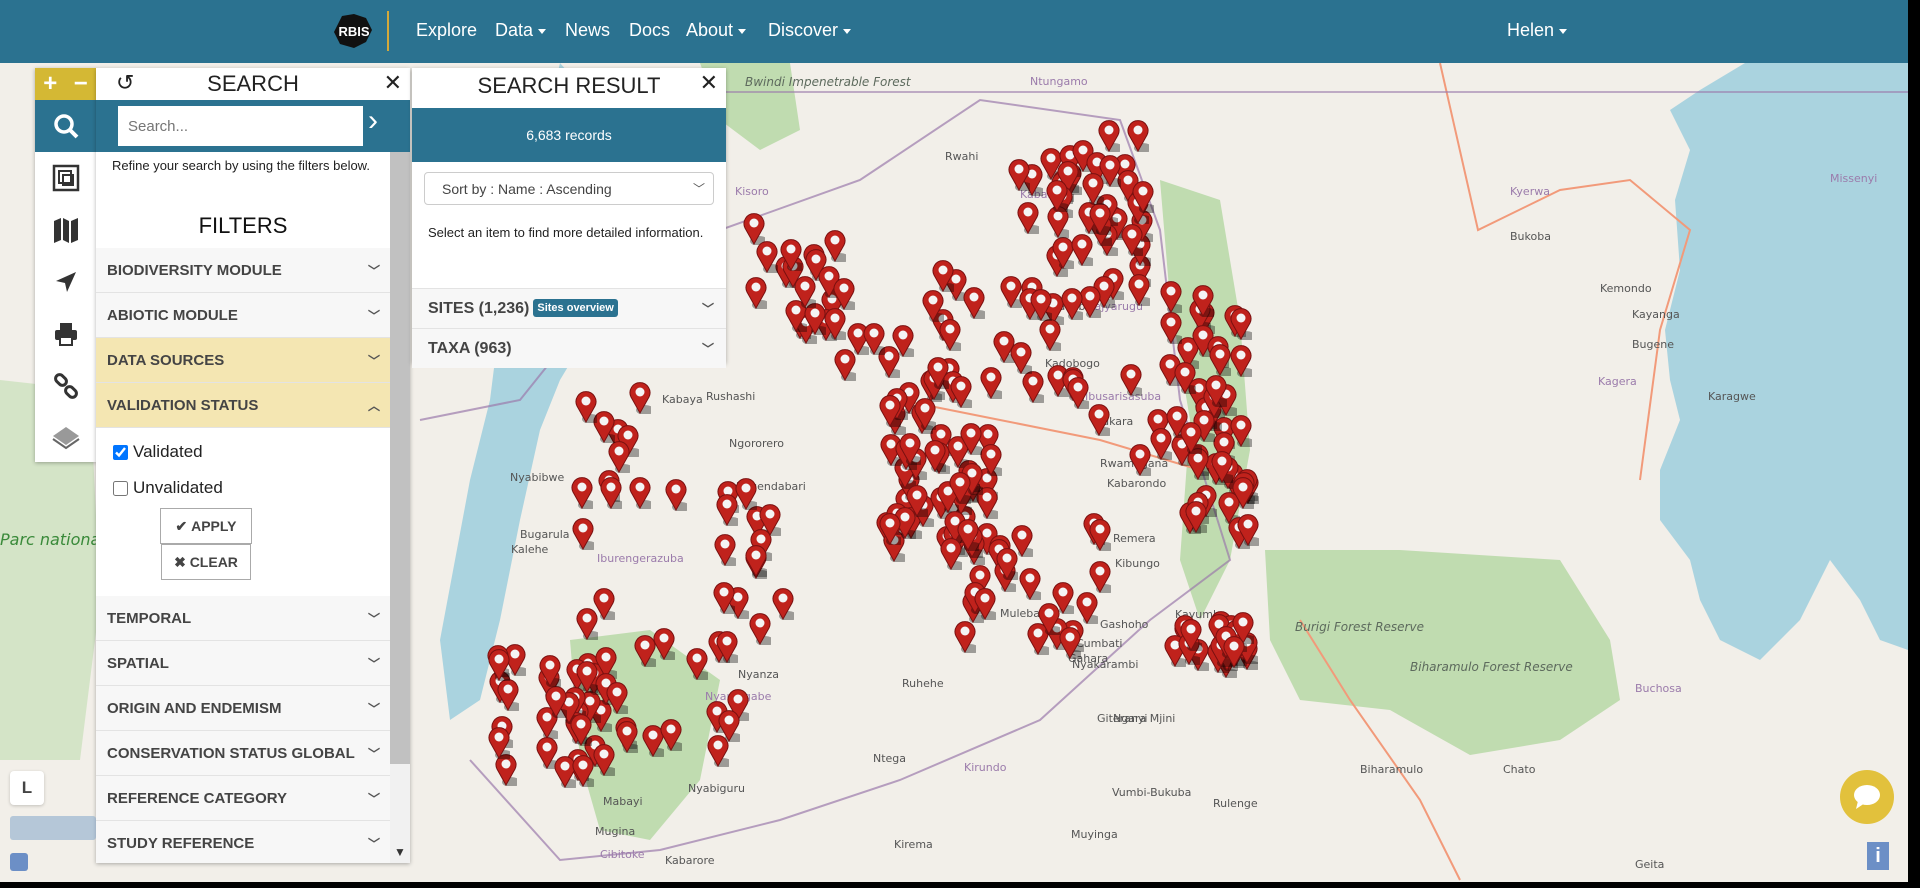  What do you see at coordinates (1537, 30) in the screenshot?
I see `user-menu: Helen` at bounding box center [1537, 30].